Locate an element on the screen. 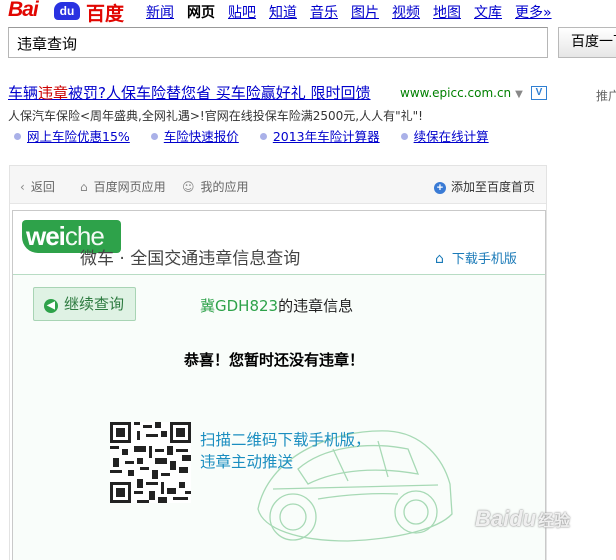 The height and width of the screenshot is (560, 616). result-message: 恭喜！您暂时还没有违章！ is located at coordinates (274, 360).